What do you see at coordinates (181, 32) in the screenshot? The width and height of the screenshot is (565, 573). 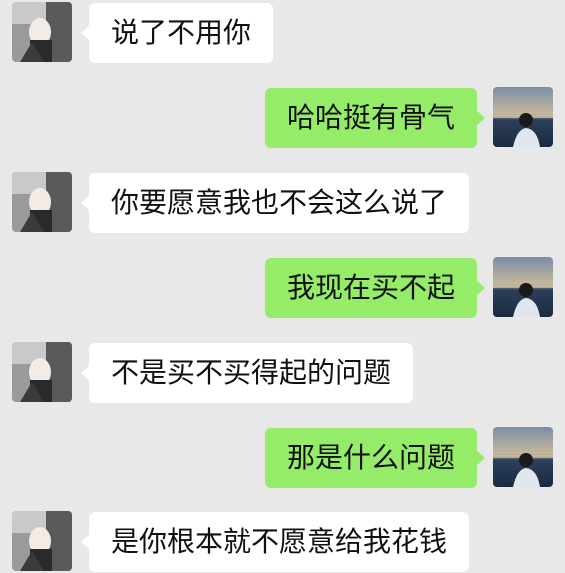 I see `message-text: 说了不用你` at bounding box center [181, 32].